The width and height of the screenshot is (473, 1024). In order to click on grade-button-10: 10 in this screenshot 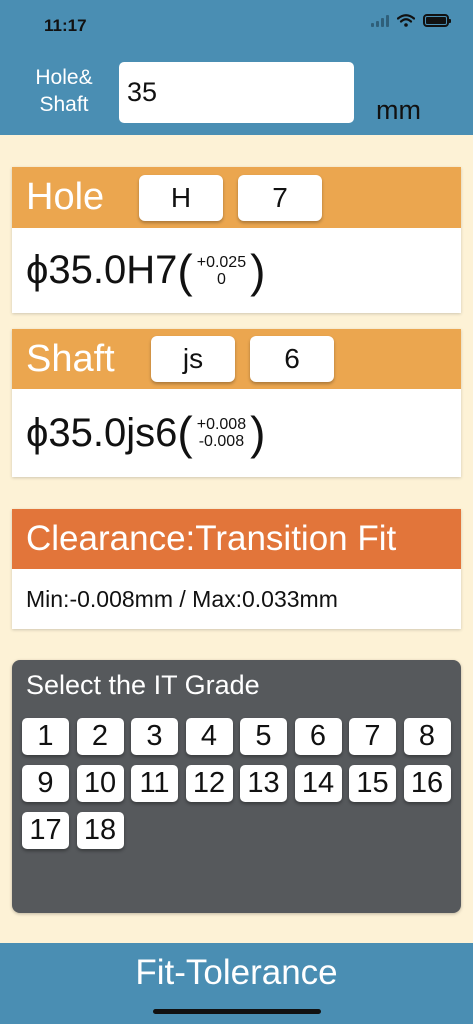, I will do `click(100, 783)`.